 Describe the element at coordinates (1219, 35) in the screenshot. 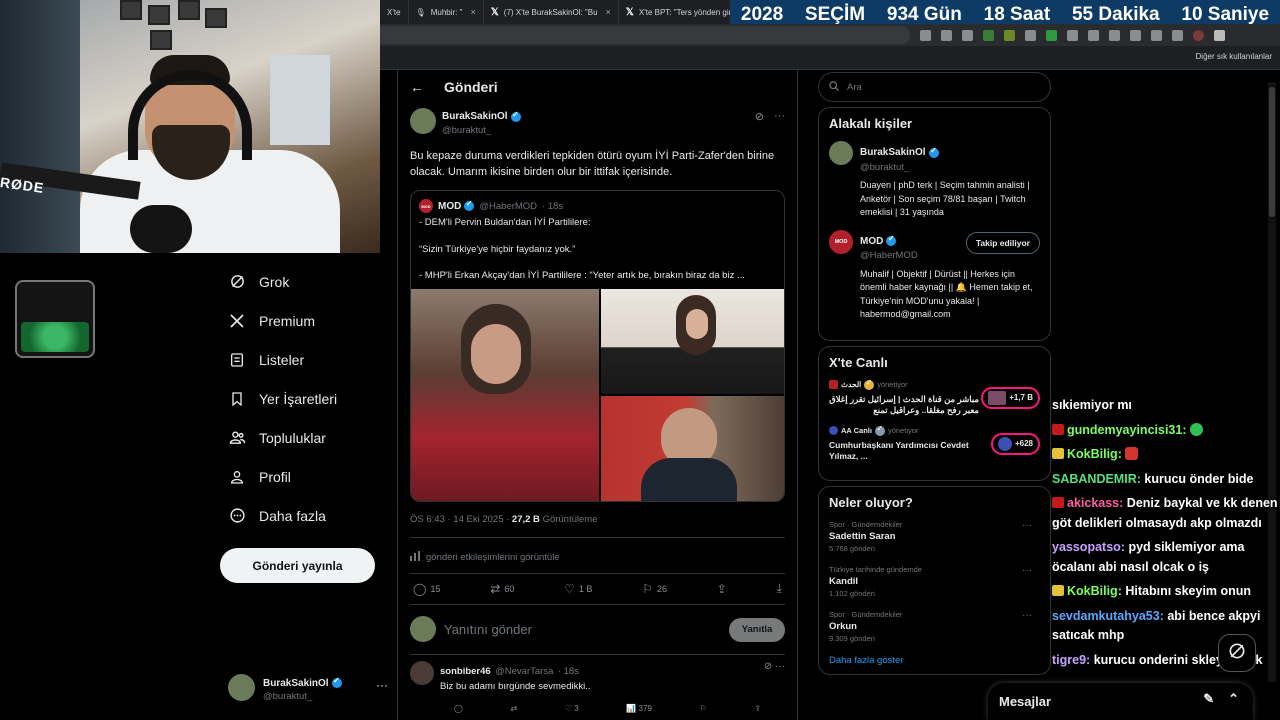

I see `menu-icon` at that location.